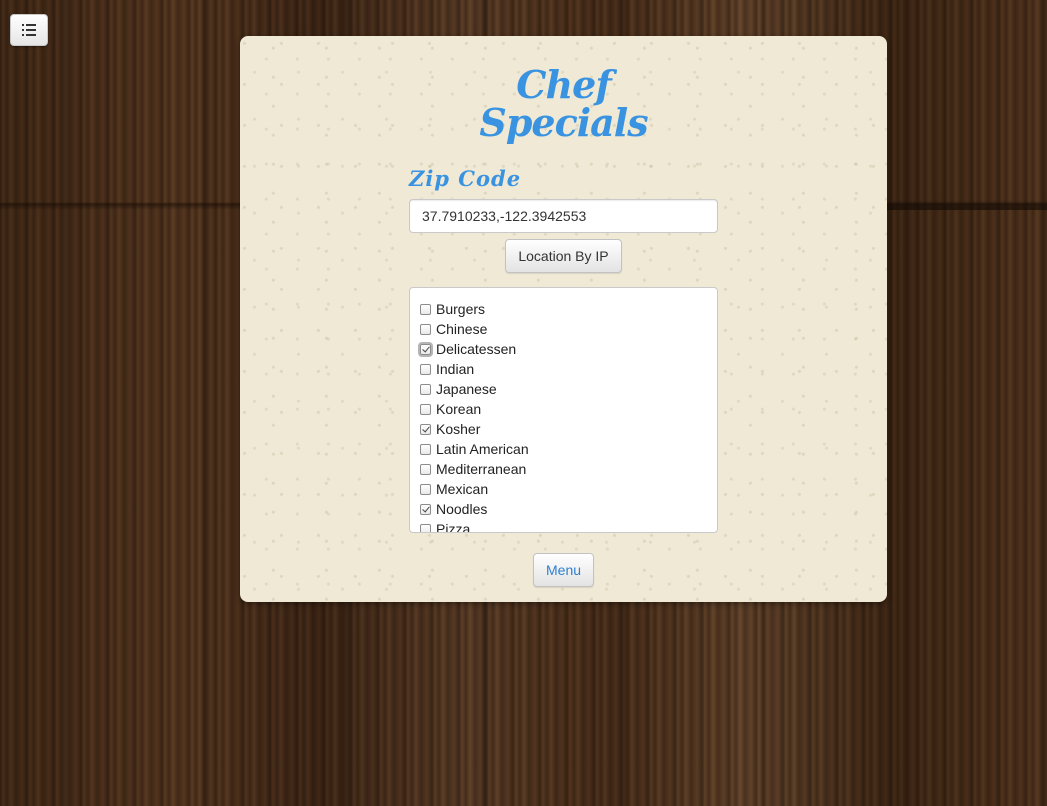  What do you see at coordinates (455, 369) in the screenshot?
I see `cuisine-label: Indian` at bounding box center [455, 369].